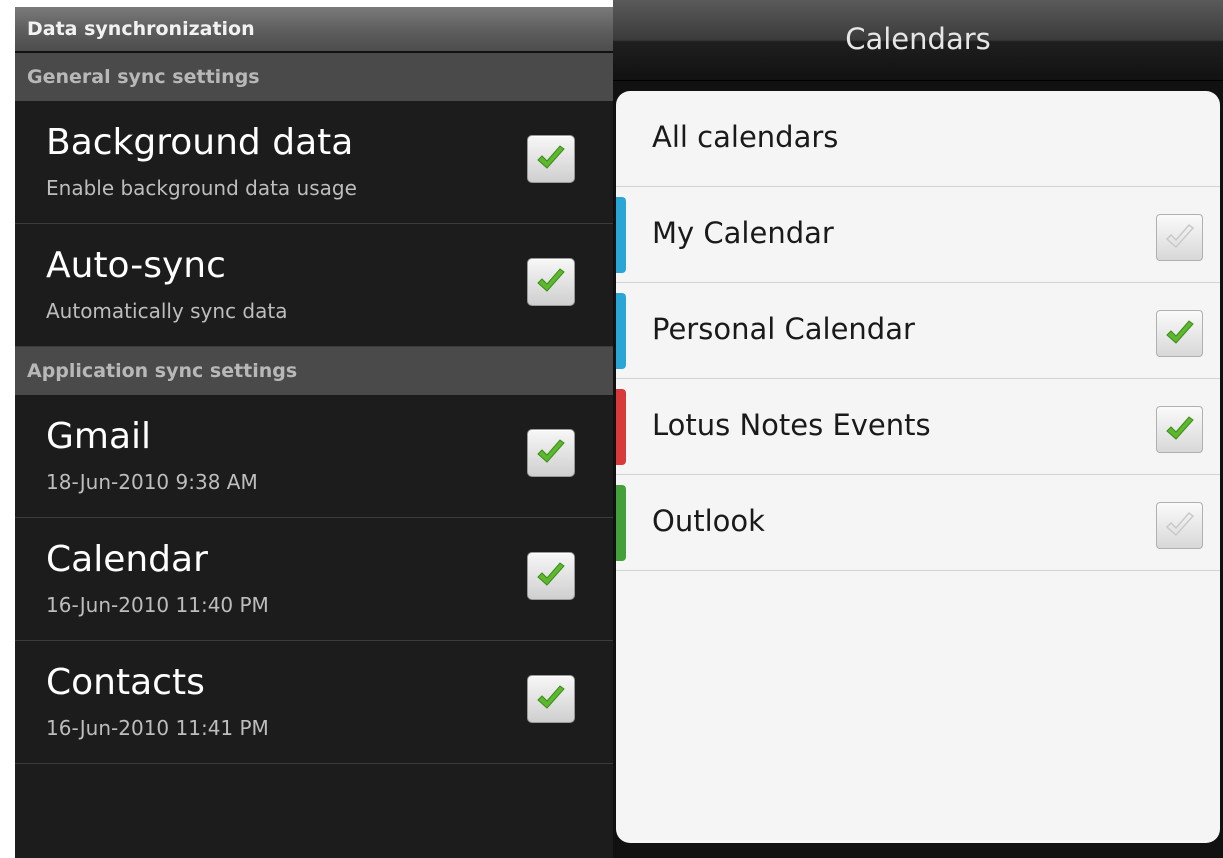 The height and width of the screenshot is (858, 1223). What do you see at coordinates (314, 702) in the screenshot?
I see `pref-contacts: Contacts 16-Jun-2010 11:41 PM` at bounding box center [314, 702].